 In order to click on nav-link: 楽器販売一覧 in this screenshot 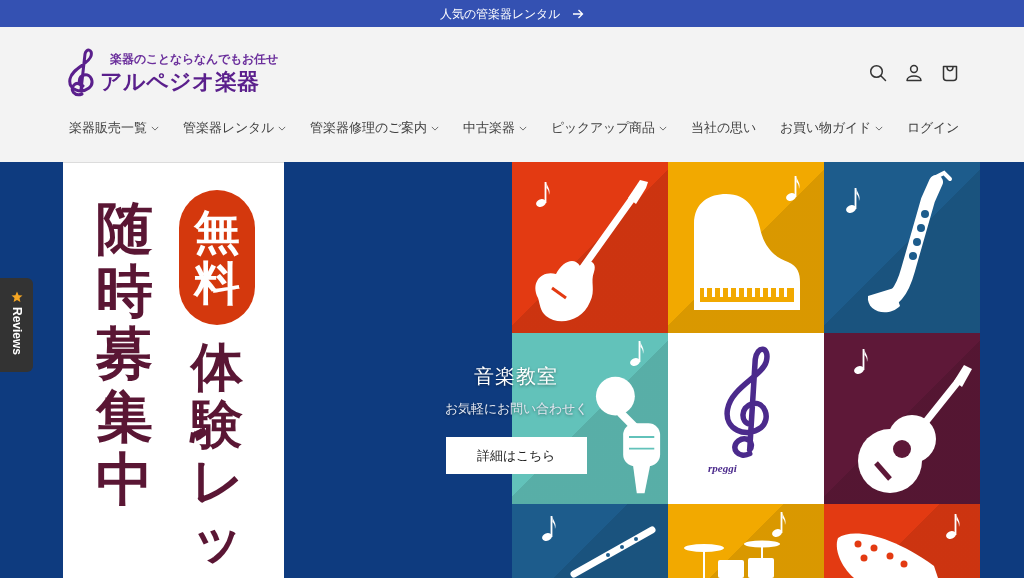, I will do `click(114, 128)`.